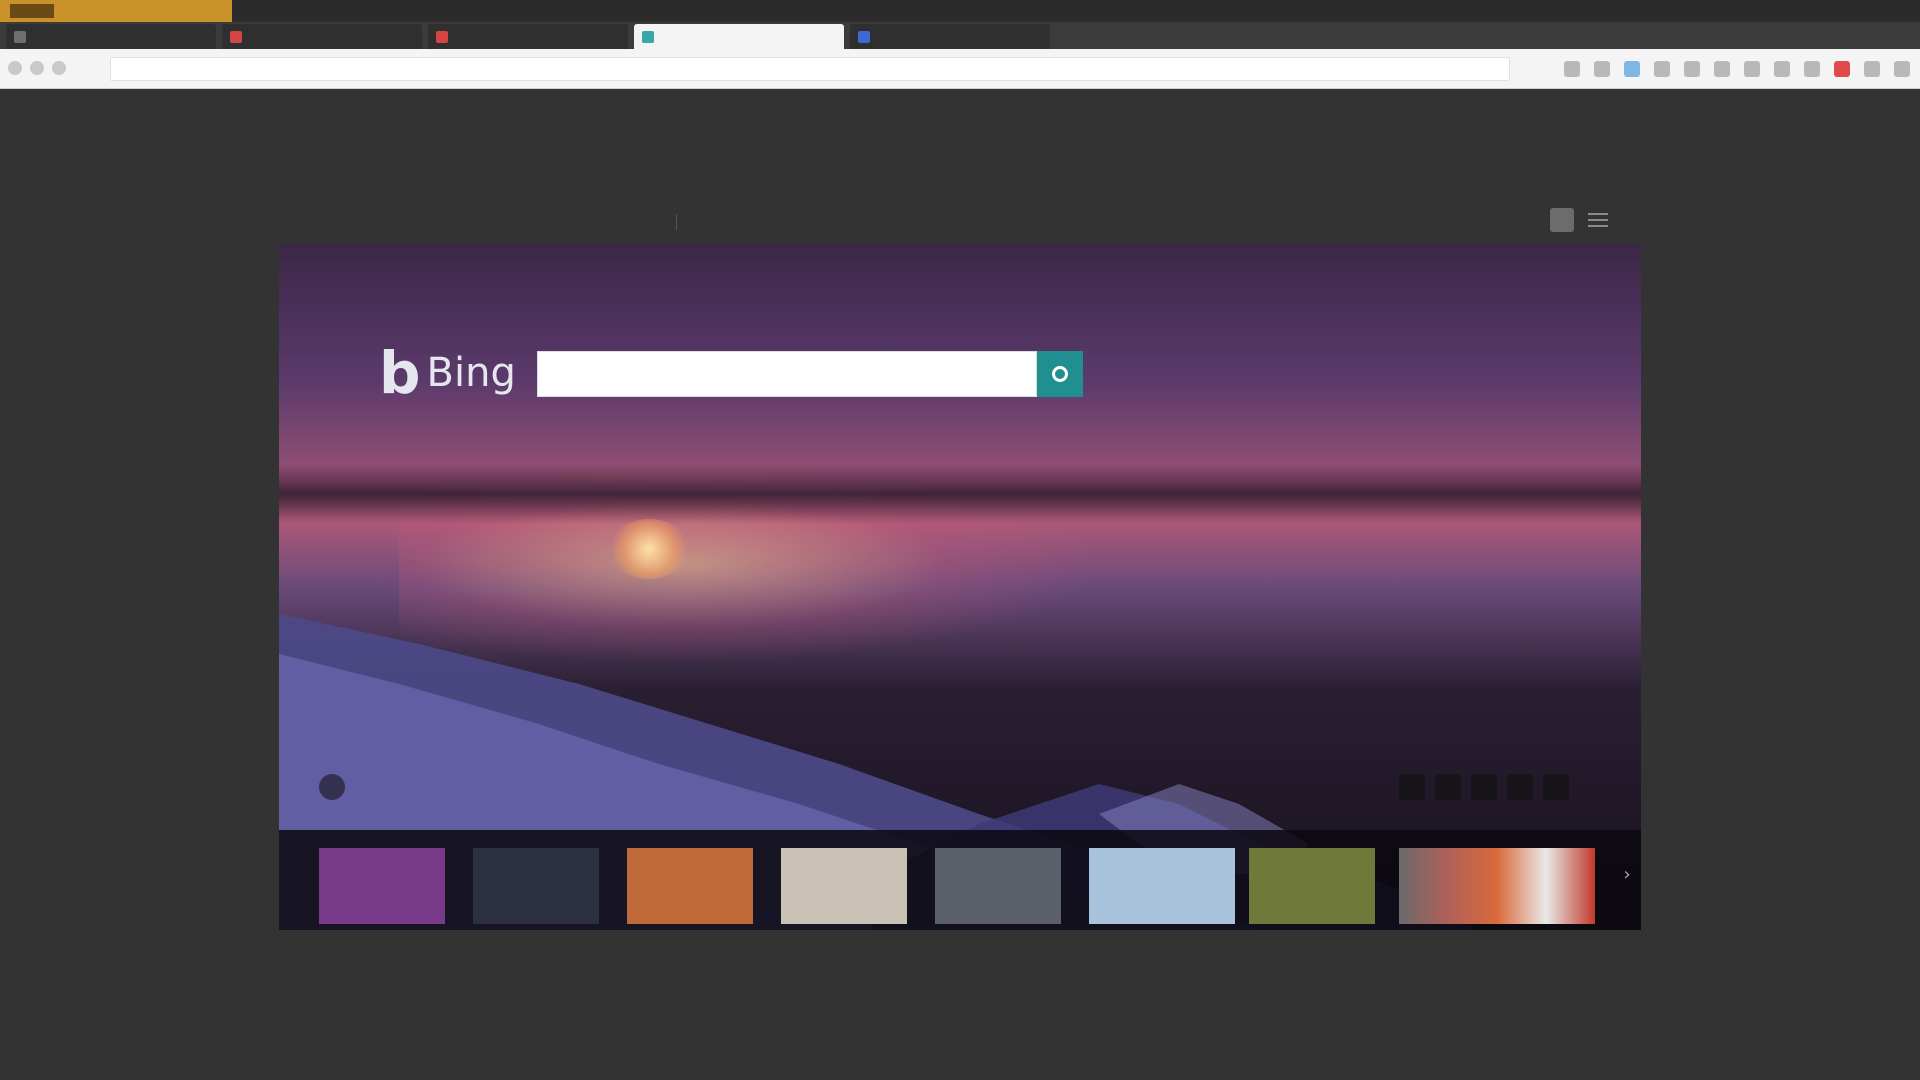  I want to click on search-box, so click(787, 374).